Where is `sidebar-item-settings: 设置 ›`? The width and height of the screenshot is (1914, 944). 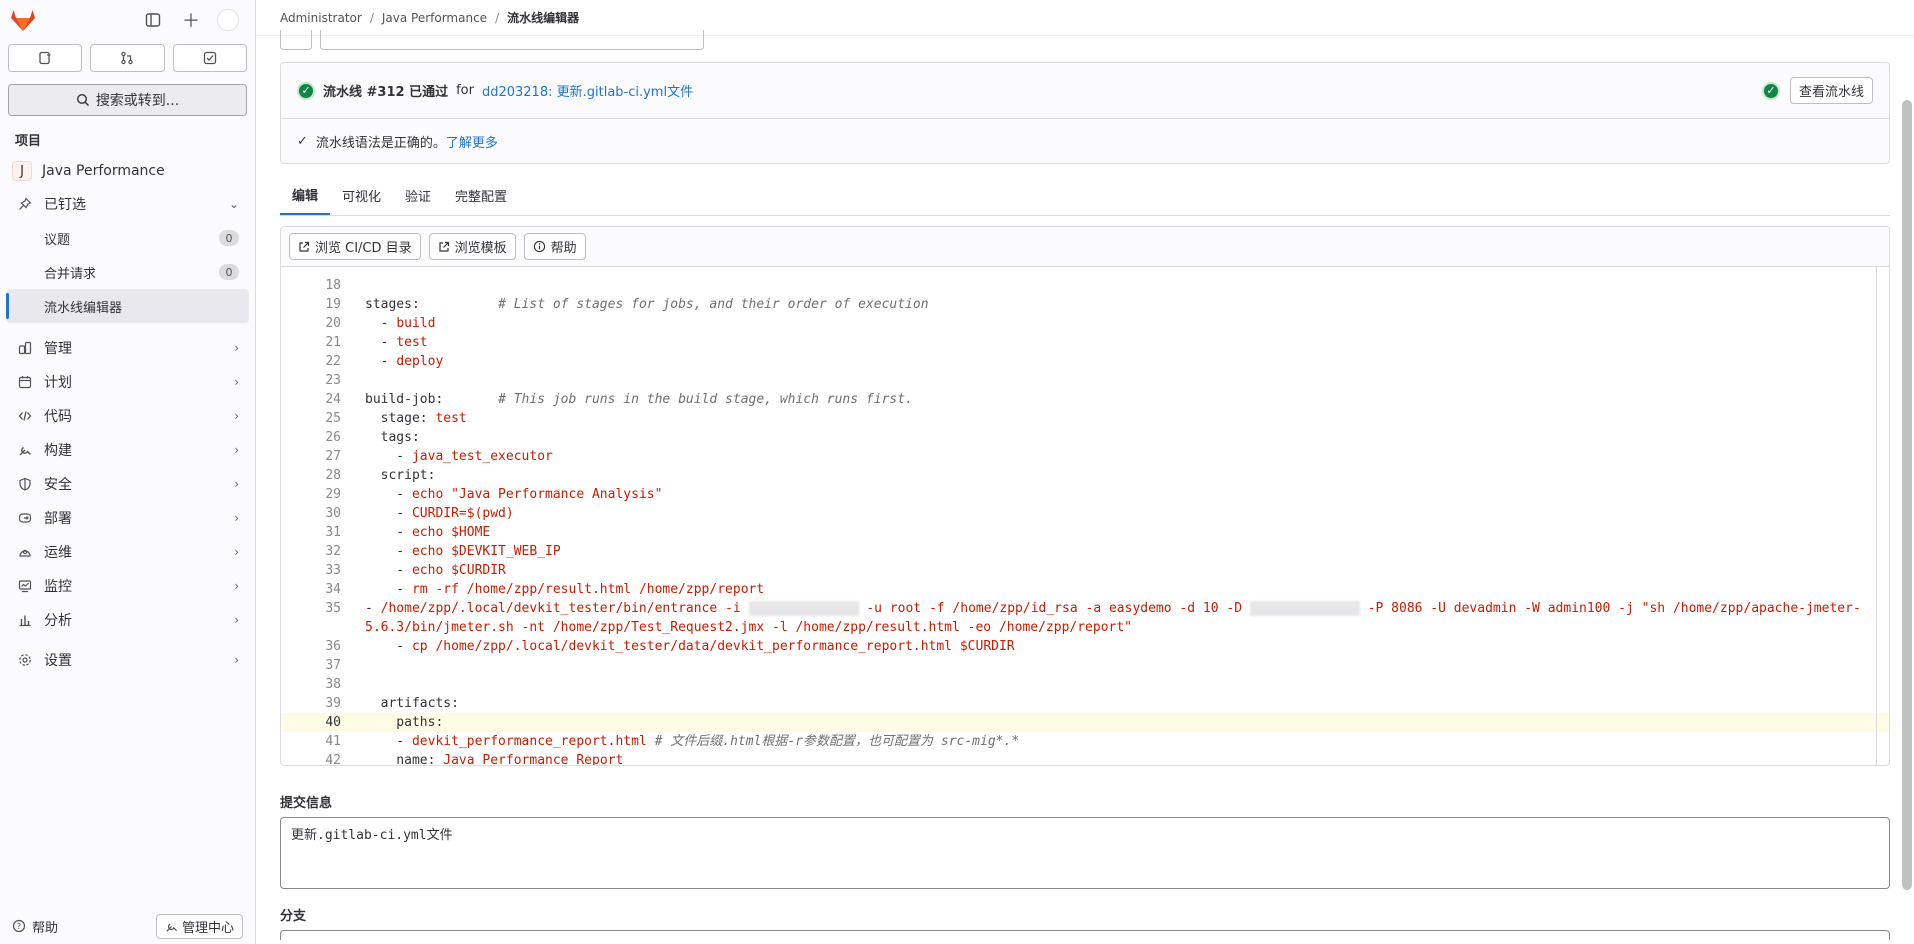 sidebar-item-settings: 设置 › is located at coordinates (127, 660).